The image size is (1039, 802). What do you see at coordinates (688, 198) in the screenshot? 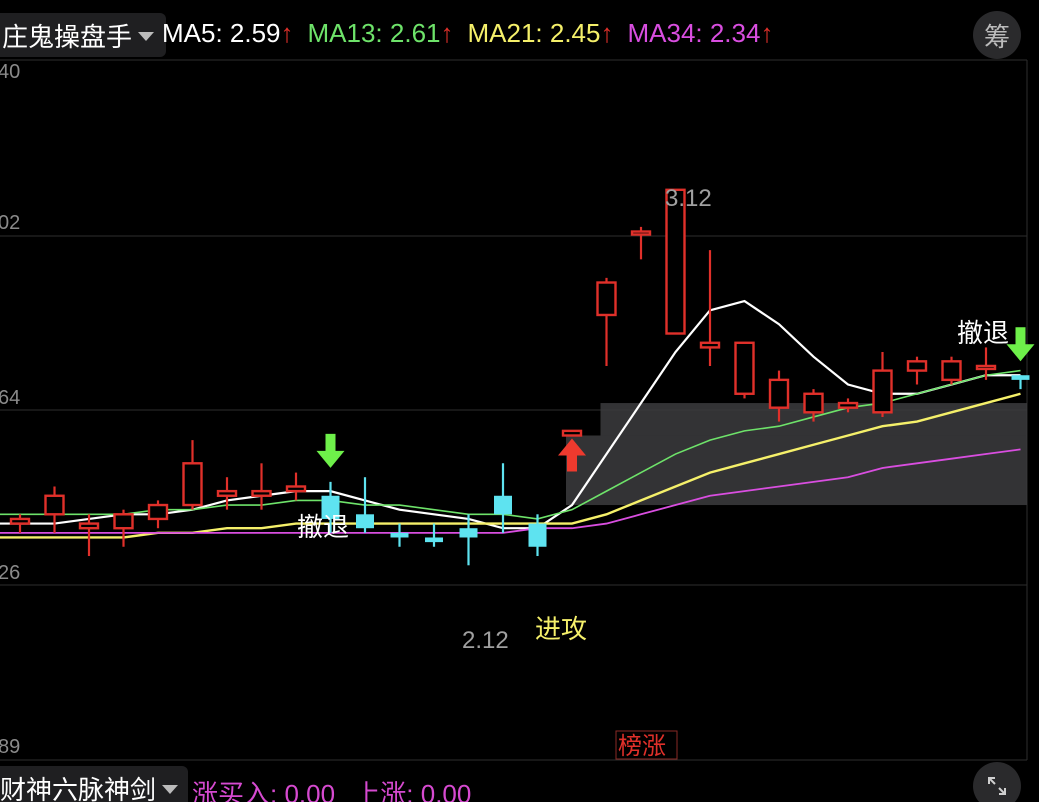
I see `high-price-label: 3.12` at bounding box center [688, 198].